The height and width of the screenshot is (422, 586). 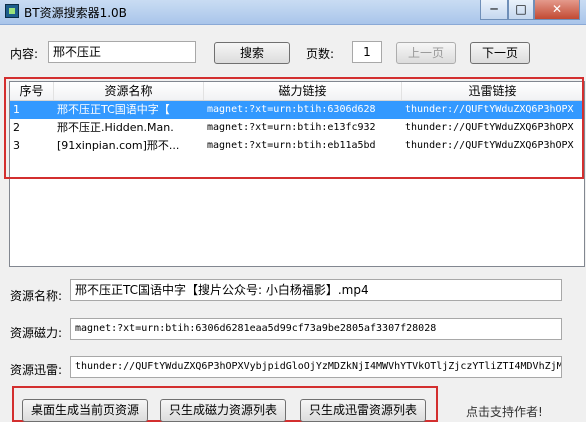 I want to click on app-icon, so click(x=12, y=11).